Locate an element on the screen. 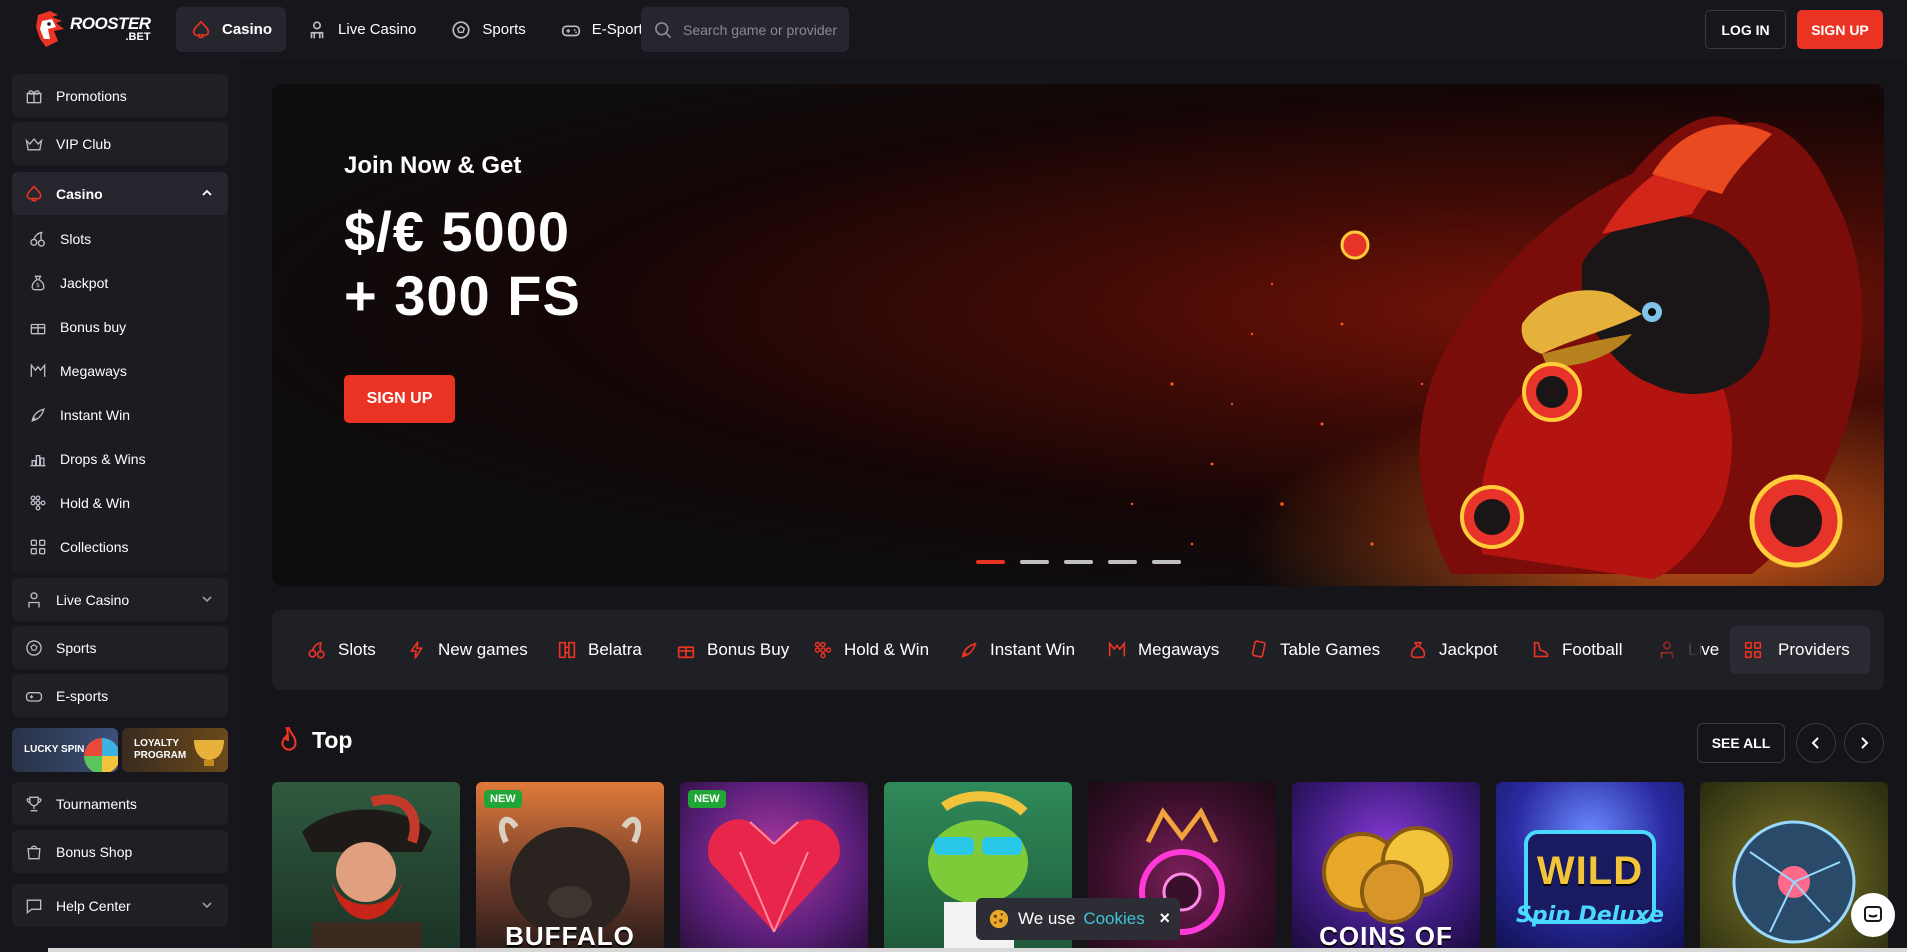 This screenshot has height=952, width=1907. podium-icon is located at coordinates (38, 461).